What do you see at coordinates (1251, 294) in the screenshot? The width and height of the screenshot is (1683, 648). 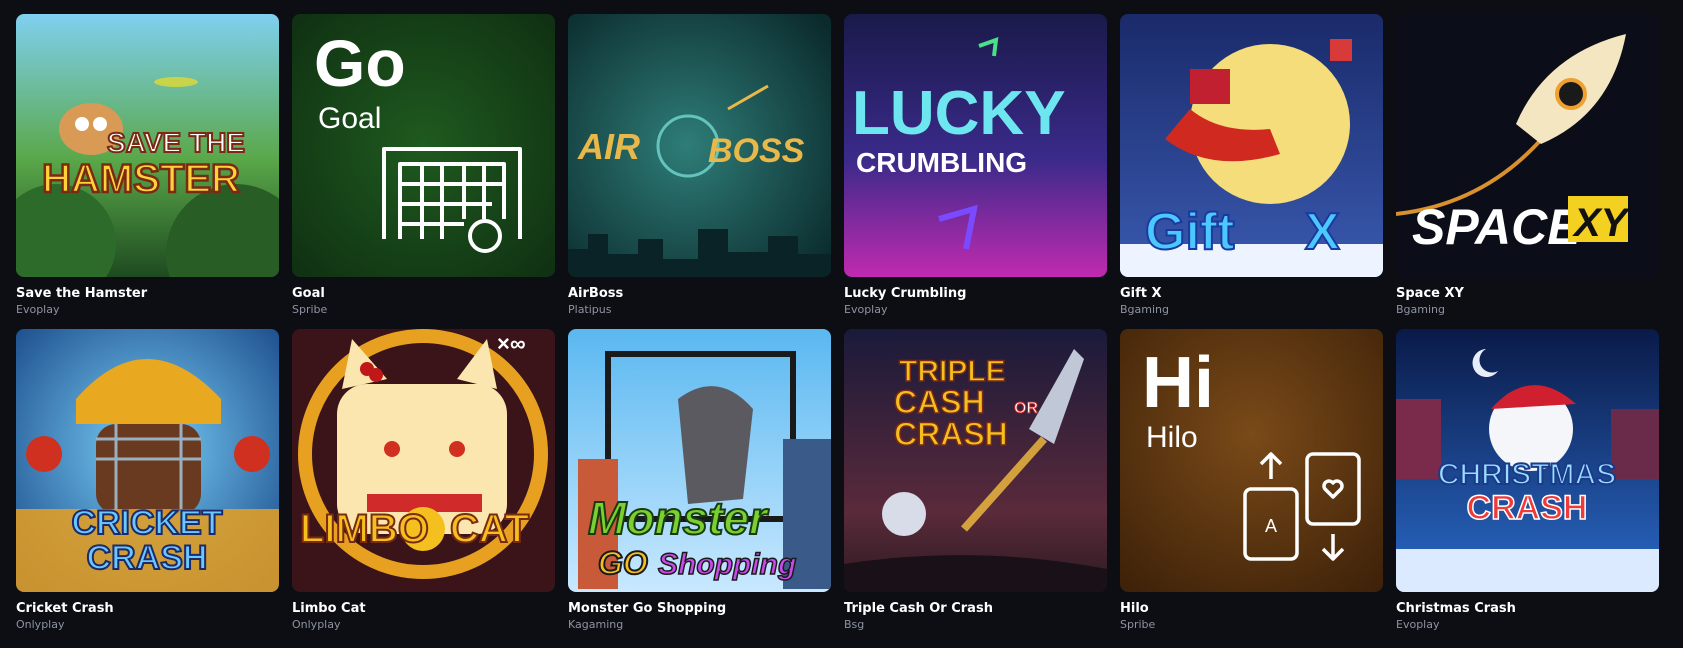 I see `game-title: Gift X` at bounding box center [1251, 294].